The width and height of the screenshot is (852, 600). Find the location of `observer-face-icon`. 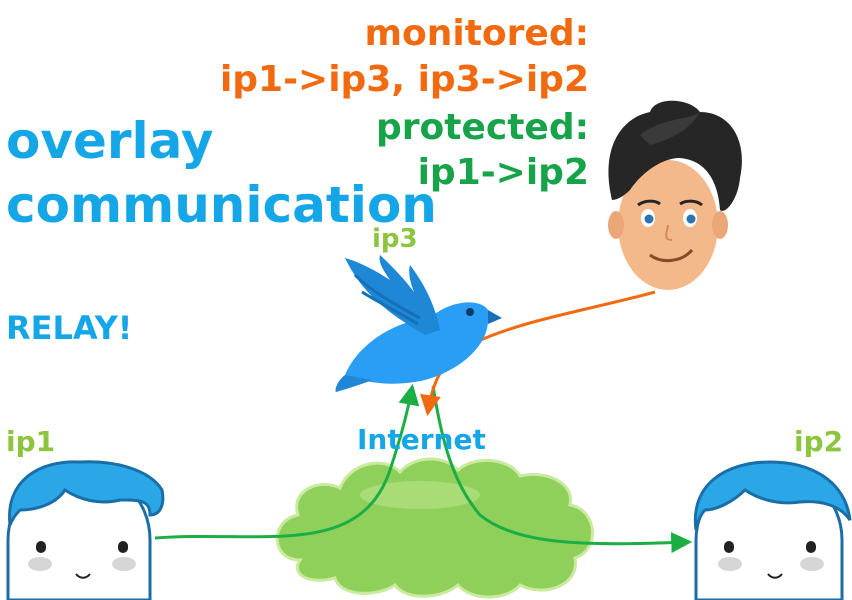

observer-face-icon is located at coordinates (675, 195).